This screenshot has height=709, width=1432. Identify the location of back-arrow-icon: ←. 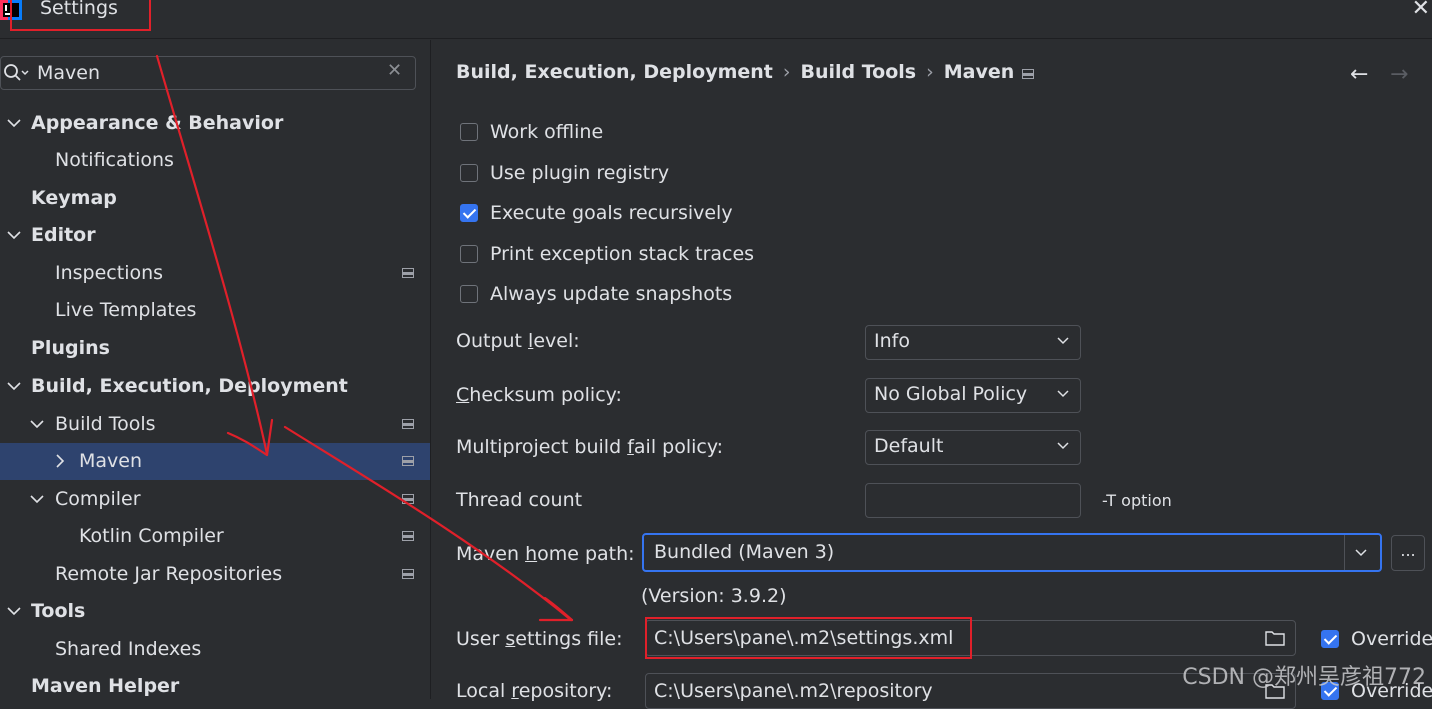
(1359, 74).